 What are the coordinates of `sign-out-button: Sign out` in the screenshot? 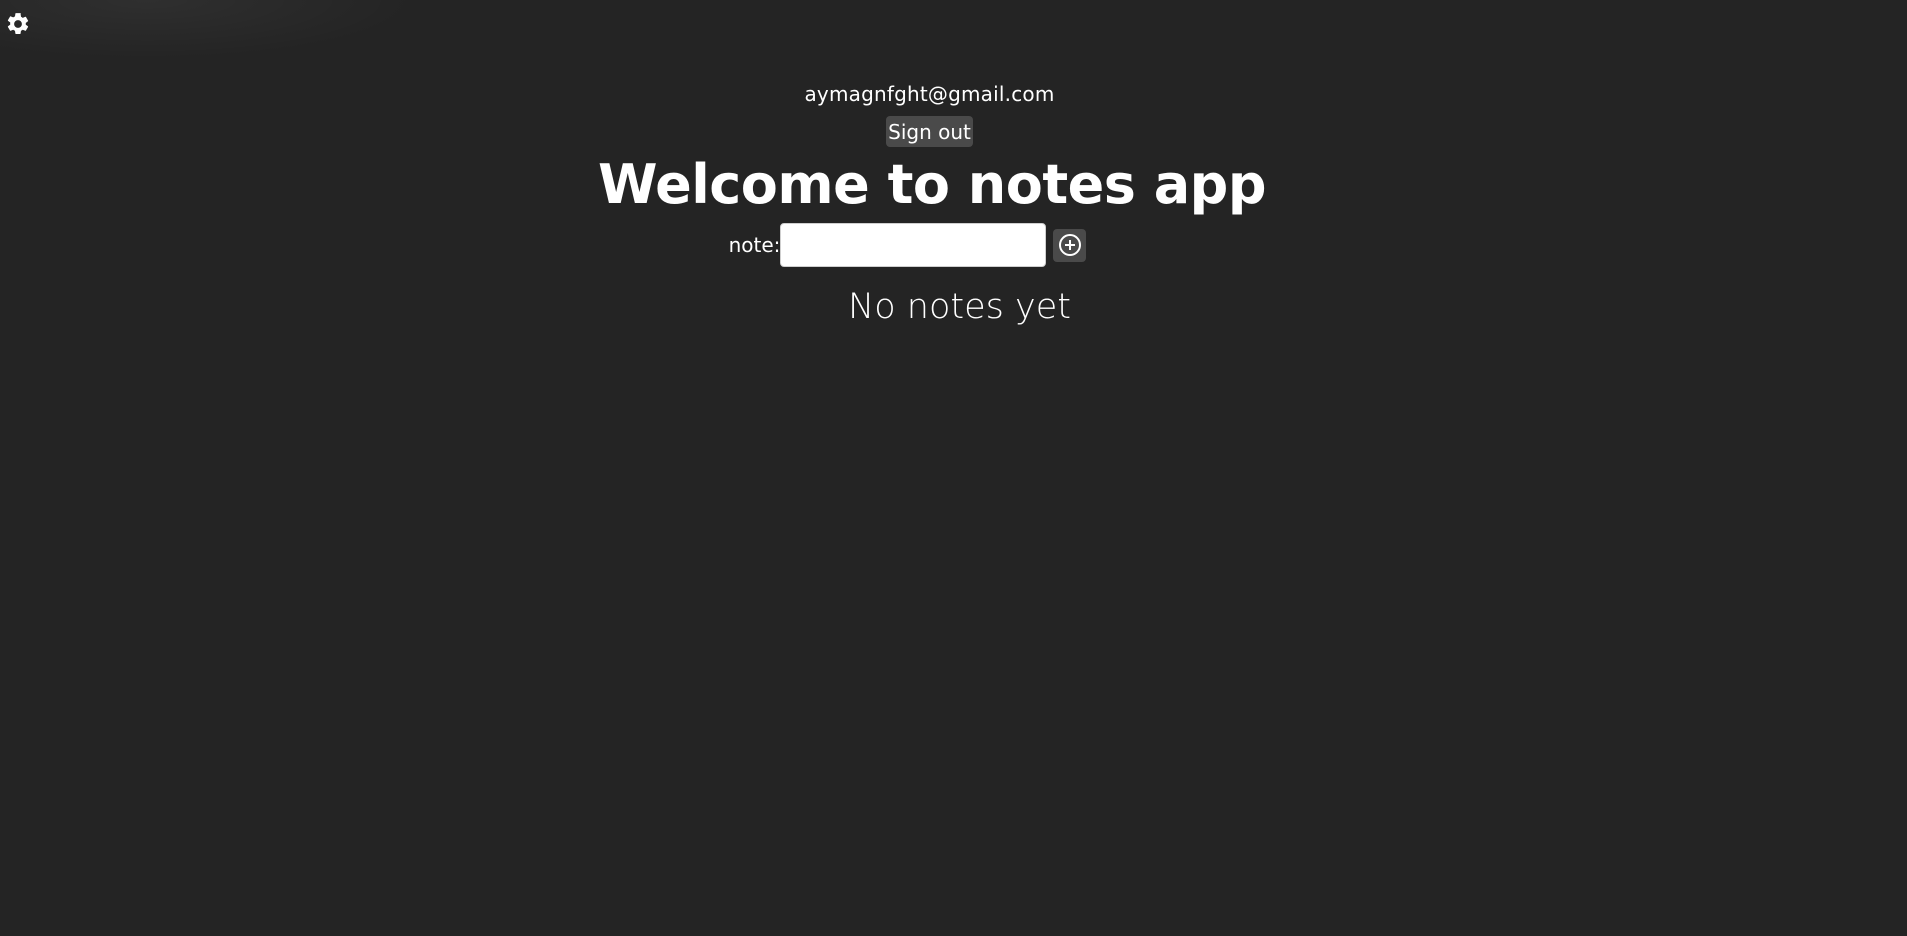 It's located at (929, 131).